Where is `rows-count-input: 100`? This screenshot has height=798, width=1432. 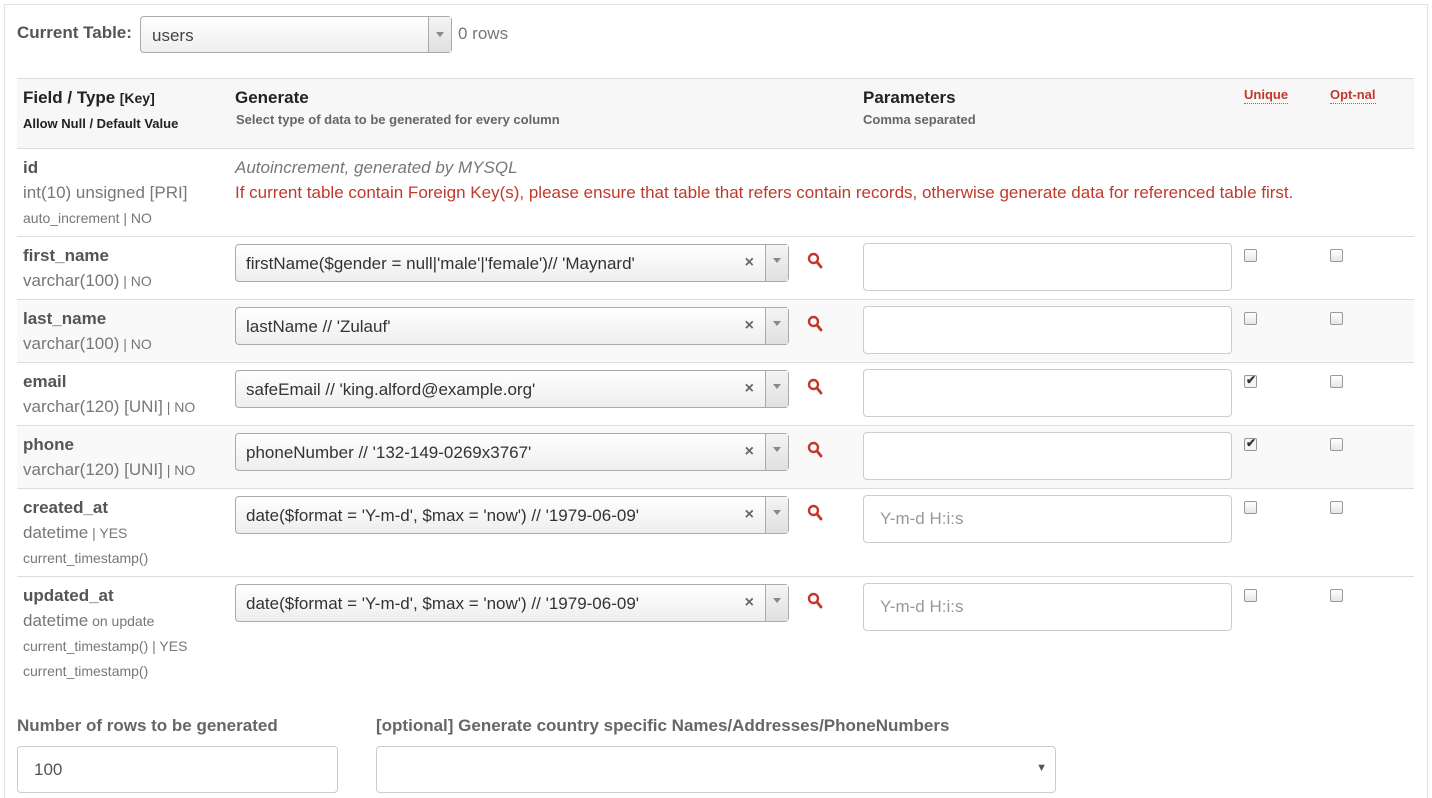
rows-count-input: 100 is located at coordinates (177, 769).